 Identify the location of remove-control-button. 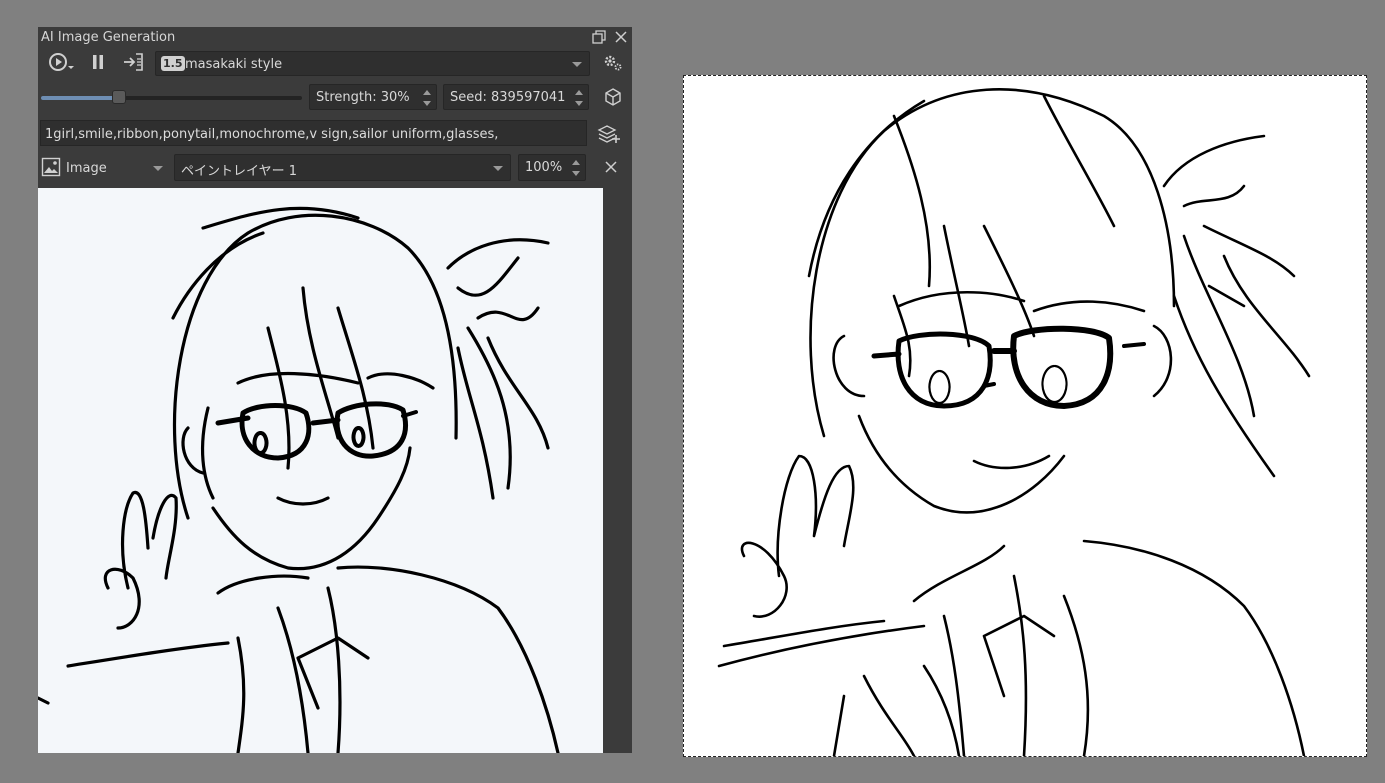
(611, 167).